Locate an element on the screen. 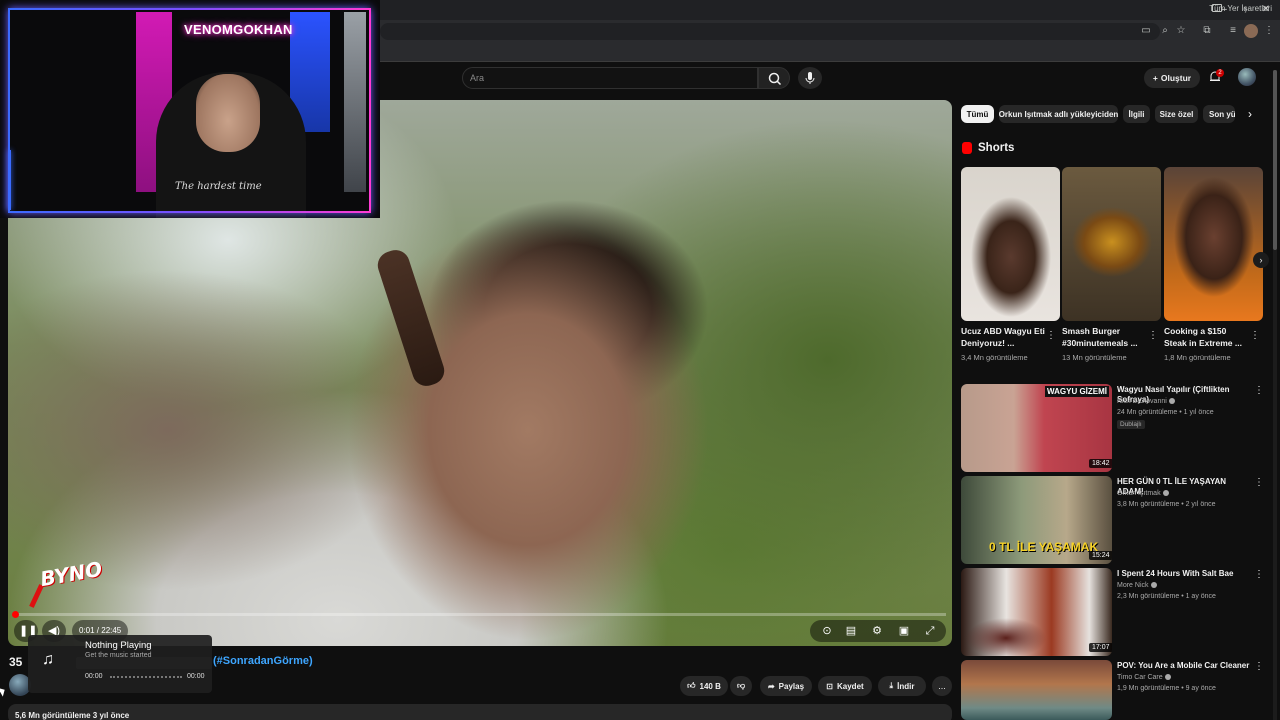 The image size is (1280, 720). chip-recent: Son yü is located at coordinates (1219, 114).